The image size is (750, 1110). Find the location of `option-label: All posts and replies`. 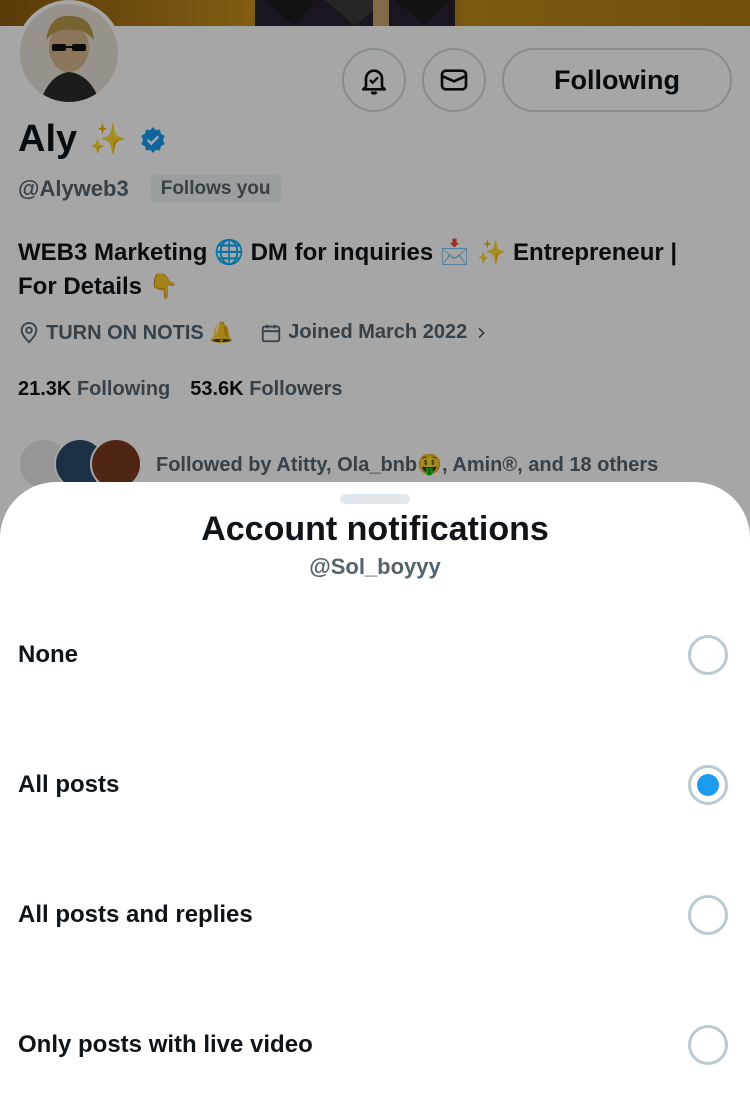

option-label: All posts and replies is located at coordinates (135, 914).